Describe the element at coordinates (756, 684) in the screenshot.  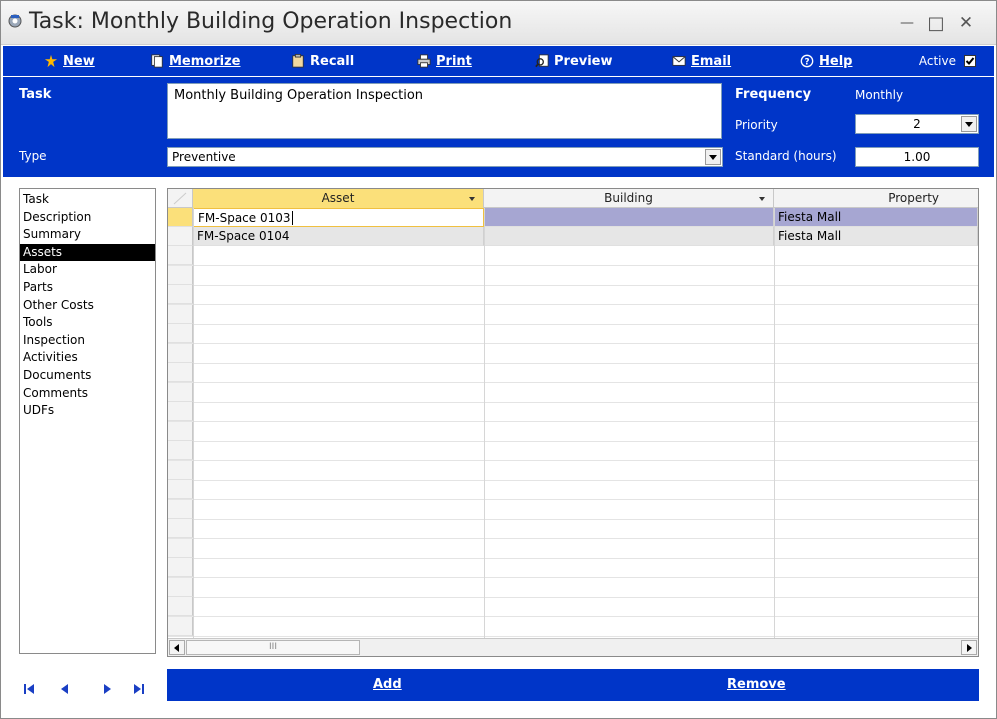
I see `remove-button: Remove` at that location.